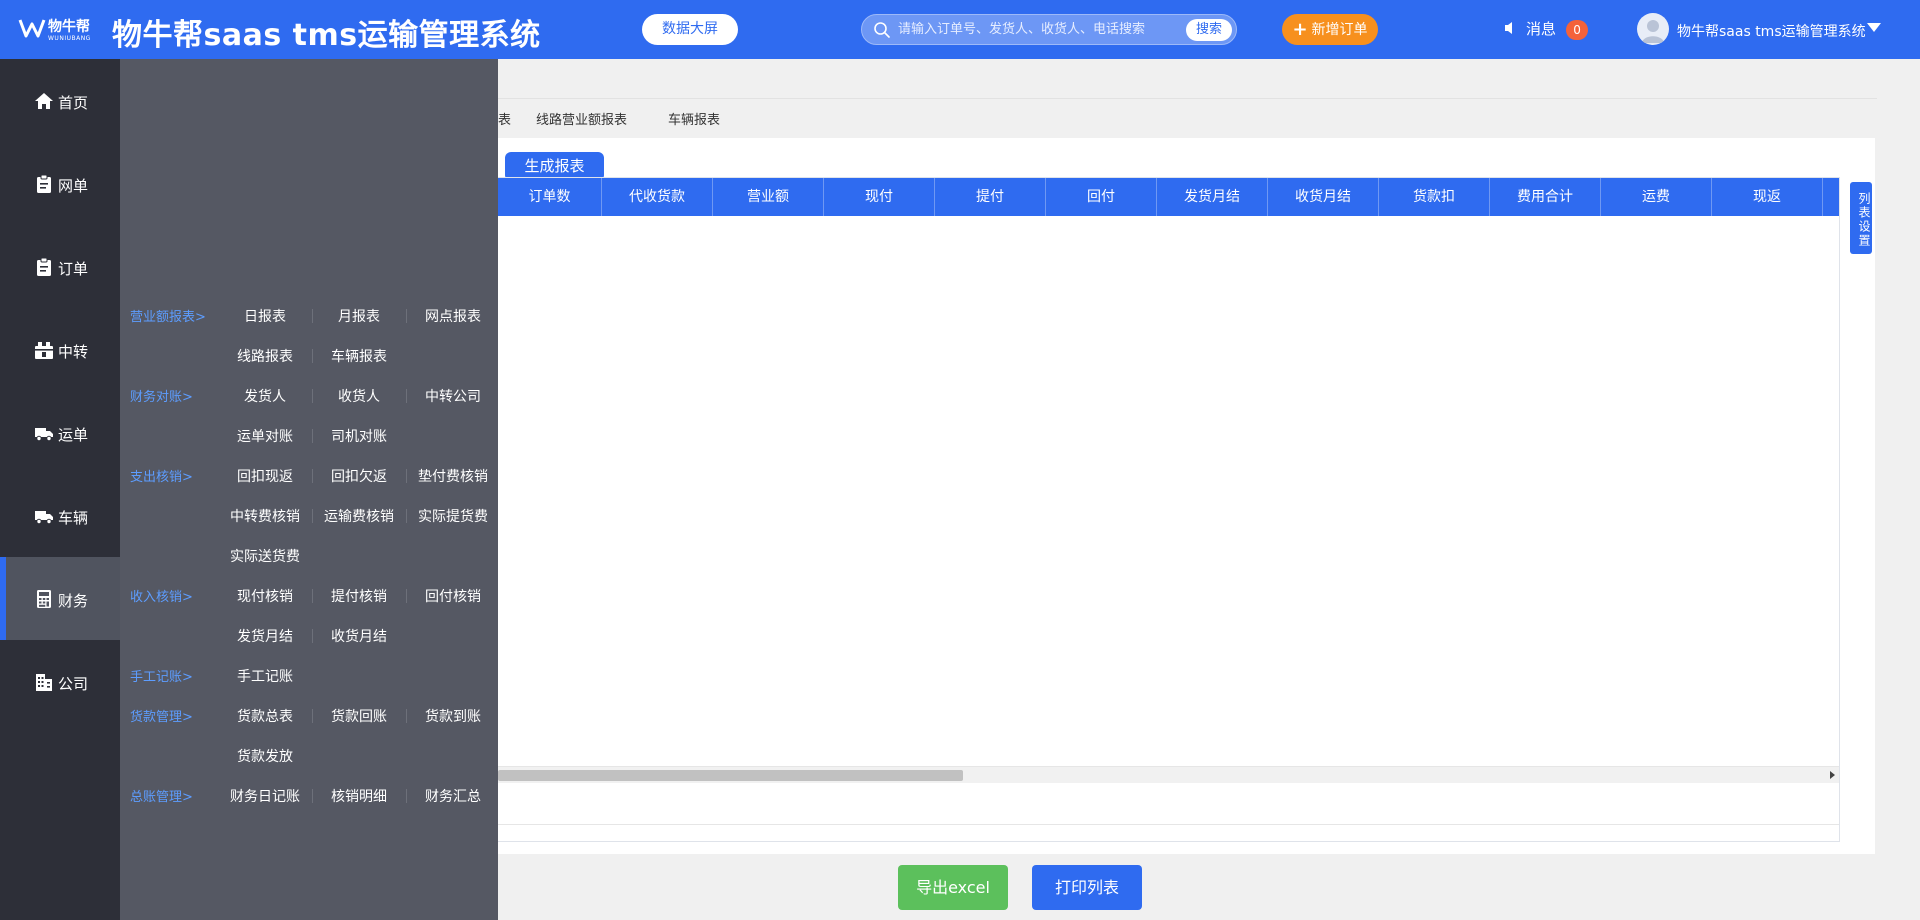  What do you see at coordinates (56, 29) in the screenshot?
I see `logo: 物牛帮 WUNIUBANG` at bounding box center [56, 29].